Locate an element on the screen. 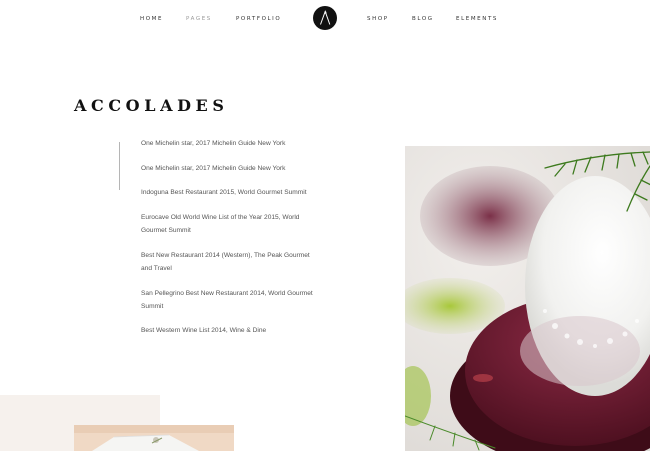 The width and height of the screenshot is (650, 451). nav-elements: ELEMENTS is located at coordinates (477, 19).